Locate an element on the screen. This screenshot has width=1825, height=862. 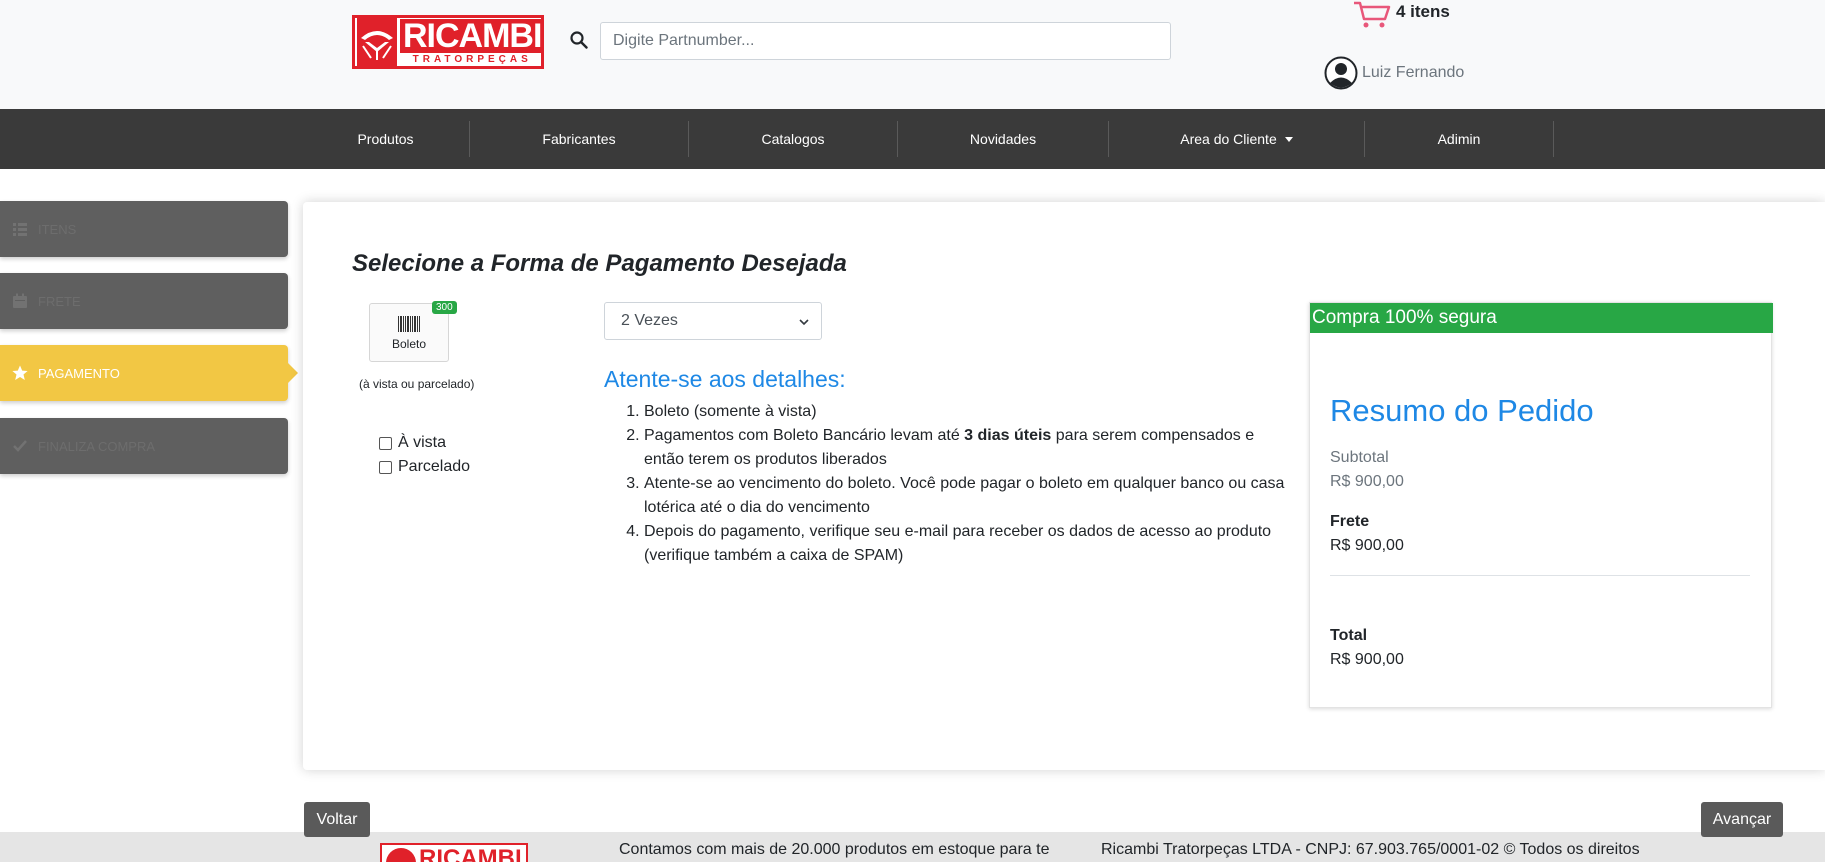
payment-option-label: Boleto is located at coordinates (409, 343).